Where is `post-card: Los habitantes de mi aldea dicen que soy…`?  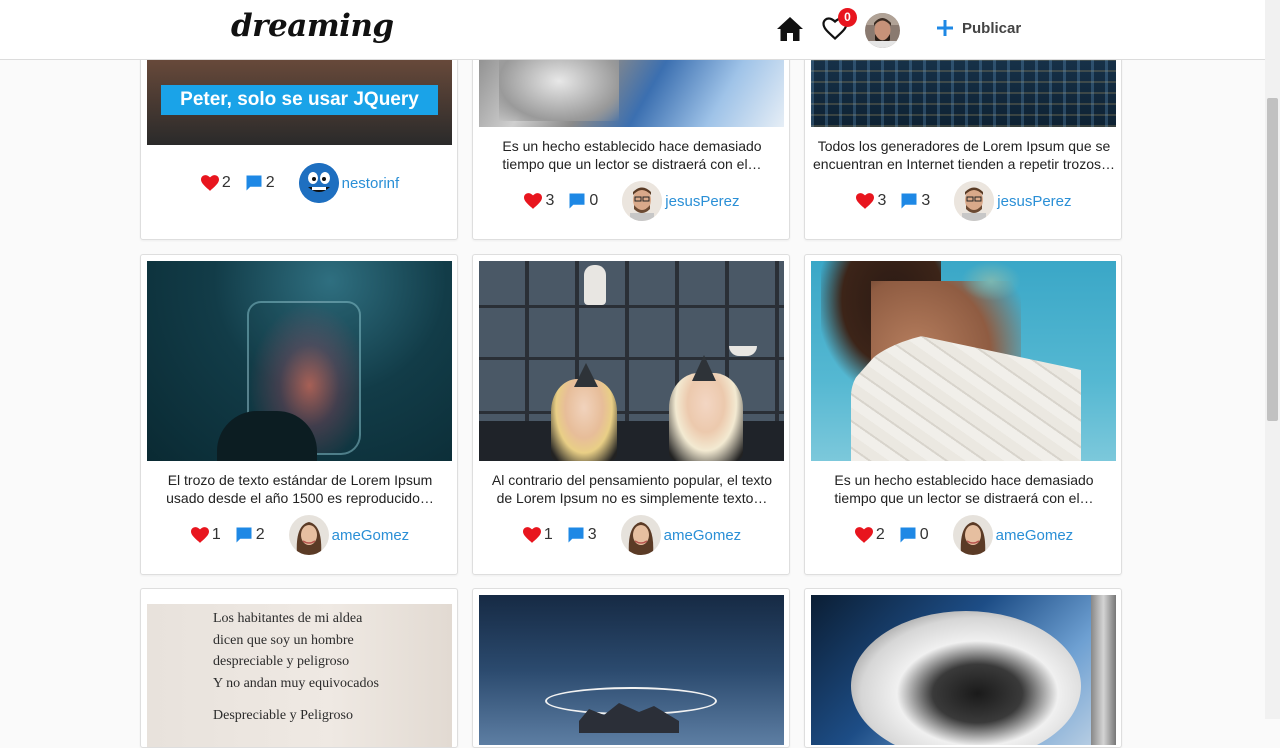
post-card: Los habitantes de mi aldea dicen que soy… is located at coordinates (299, 668).